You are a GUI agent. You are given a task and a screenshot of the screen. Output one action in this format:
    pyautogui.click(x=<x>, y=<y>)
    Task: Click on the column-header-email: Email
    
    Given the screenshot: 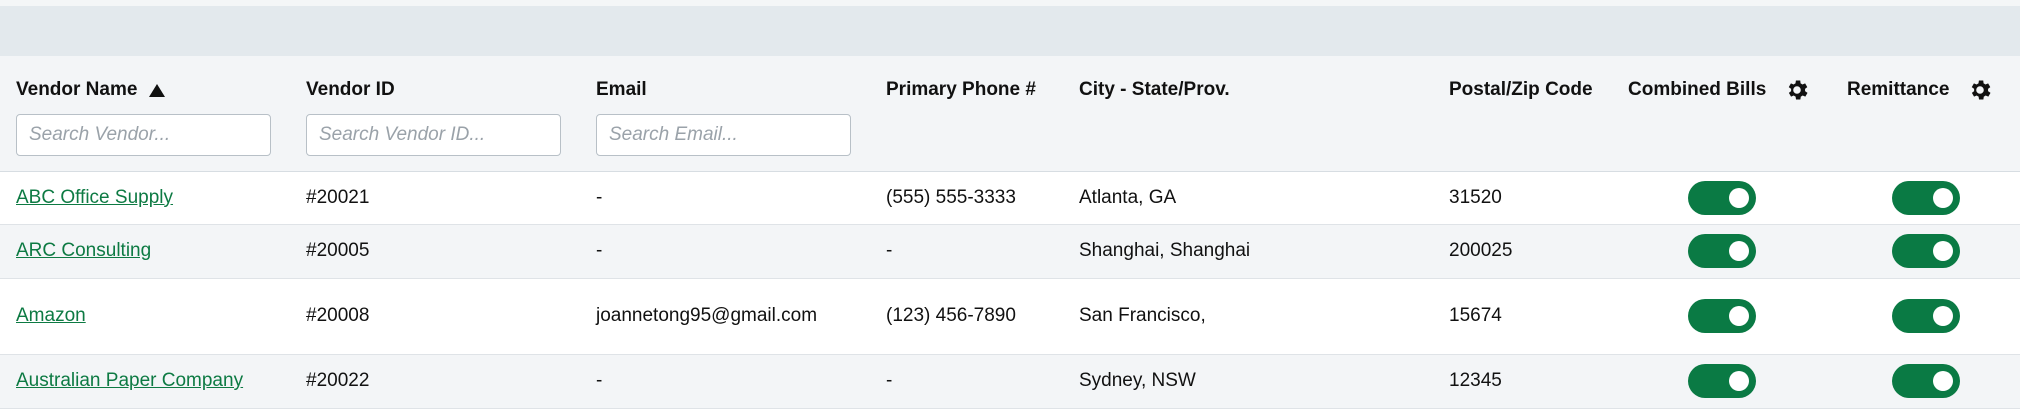 What is the action you would take?
    pyautogui.click(x=725, y=114)
    